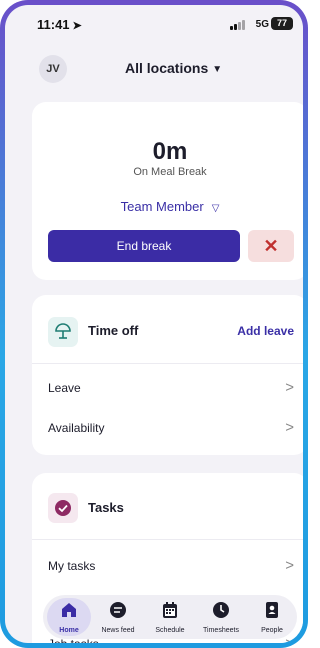 The height and width of the screenshot is (648, 320). Describe the element at coordinates (272, 630) in the screenshot. I see `tab-label: People` at that location.